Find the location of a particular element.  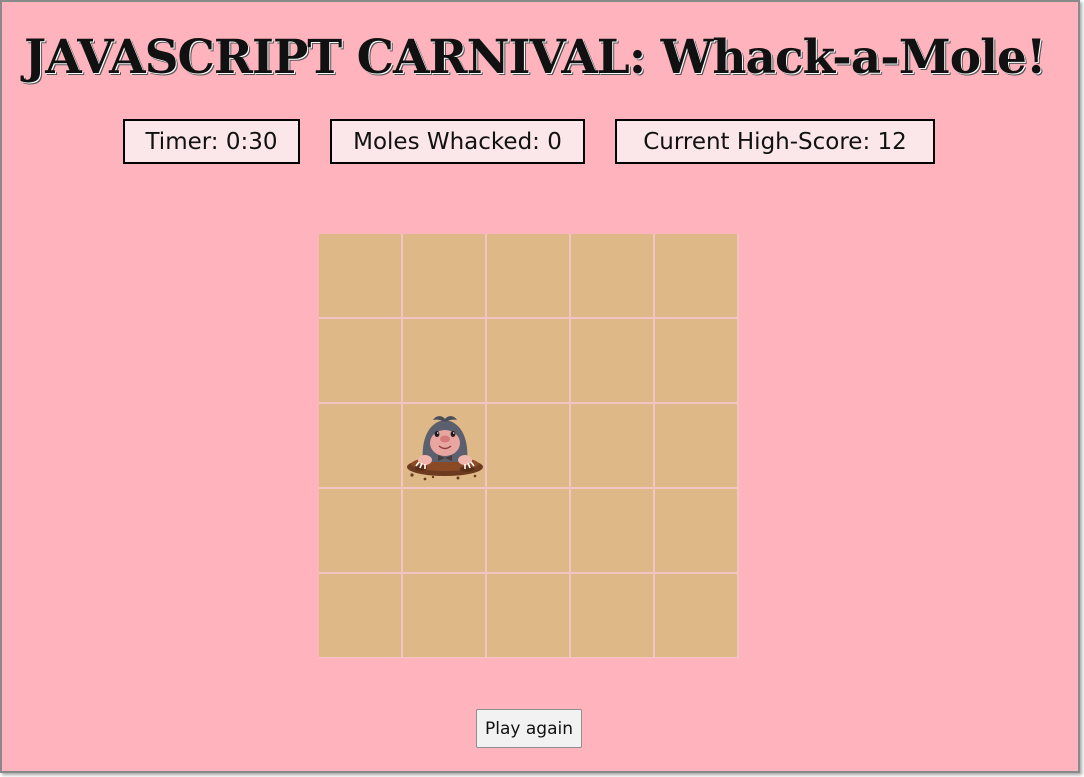

hole-cell-r1-c4 is located at coordinates (612, 275).